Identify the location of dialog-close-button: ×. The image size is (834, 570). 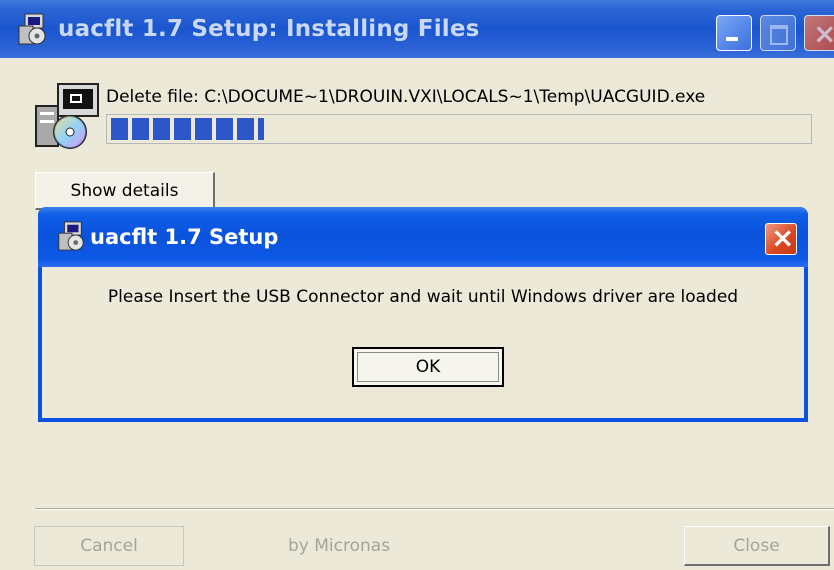
(781, 238).